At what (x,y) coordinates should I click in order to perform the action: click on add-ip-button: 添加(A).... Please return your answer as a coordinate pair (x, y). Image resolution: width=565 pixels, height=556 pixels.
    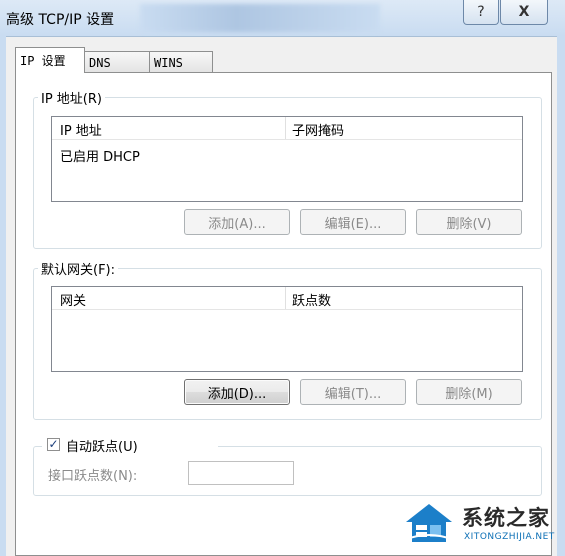
    Looking at the image, I should click on (237, 222).